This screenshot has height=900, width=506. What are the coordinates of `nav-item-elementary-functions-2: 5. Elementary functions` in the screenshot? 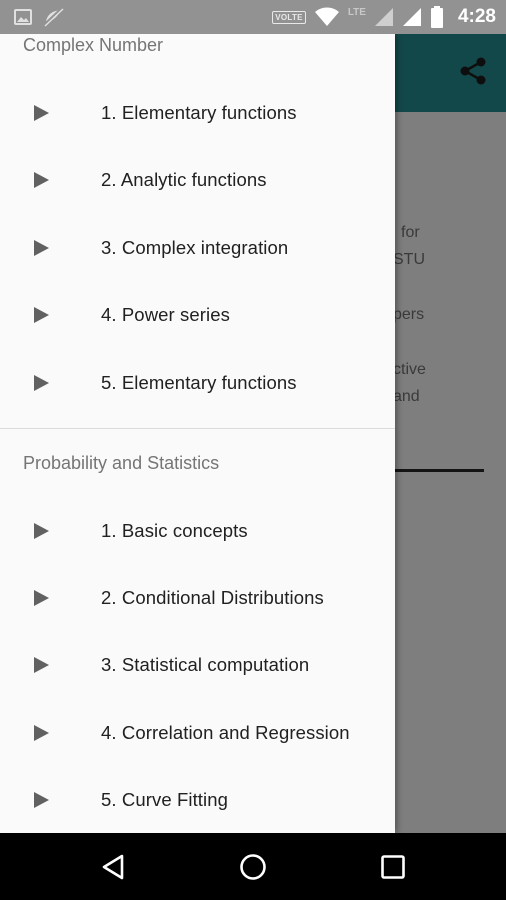 It's located at (197, 383).